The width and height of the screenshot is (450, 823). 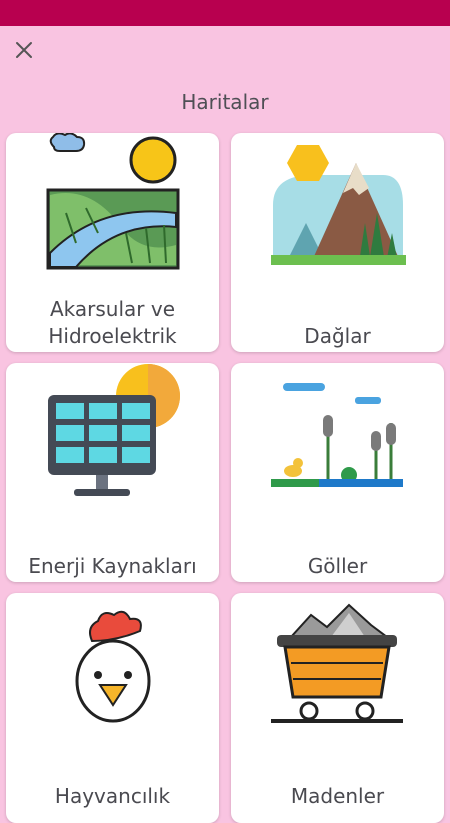 I want to click on card-goller: Göller, so click(x=337, y=472).